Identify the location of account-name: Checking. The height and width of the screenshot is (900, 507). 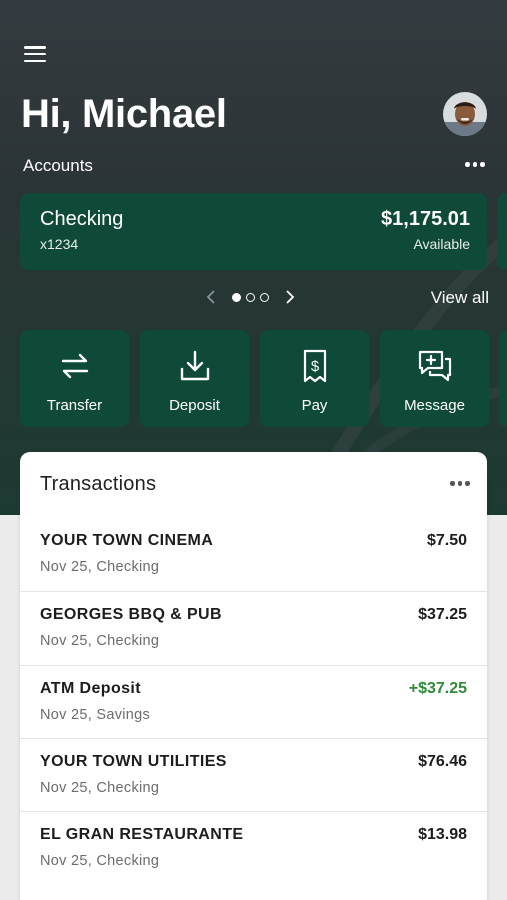
(82, 219).